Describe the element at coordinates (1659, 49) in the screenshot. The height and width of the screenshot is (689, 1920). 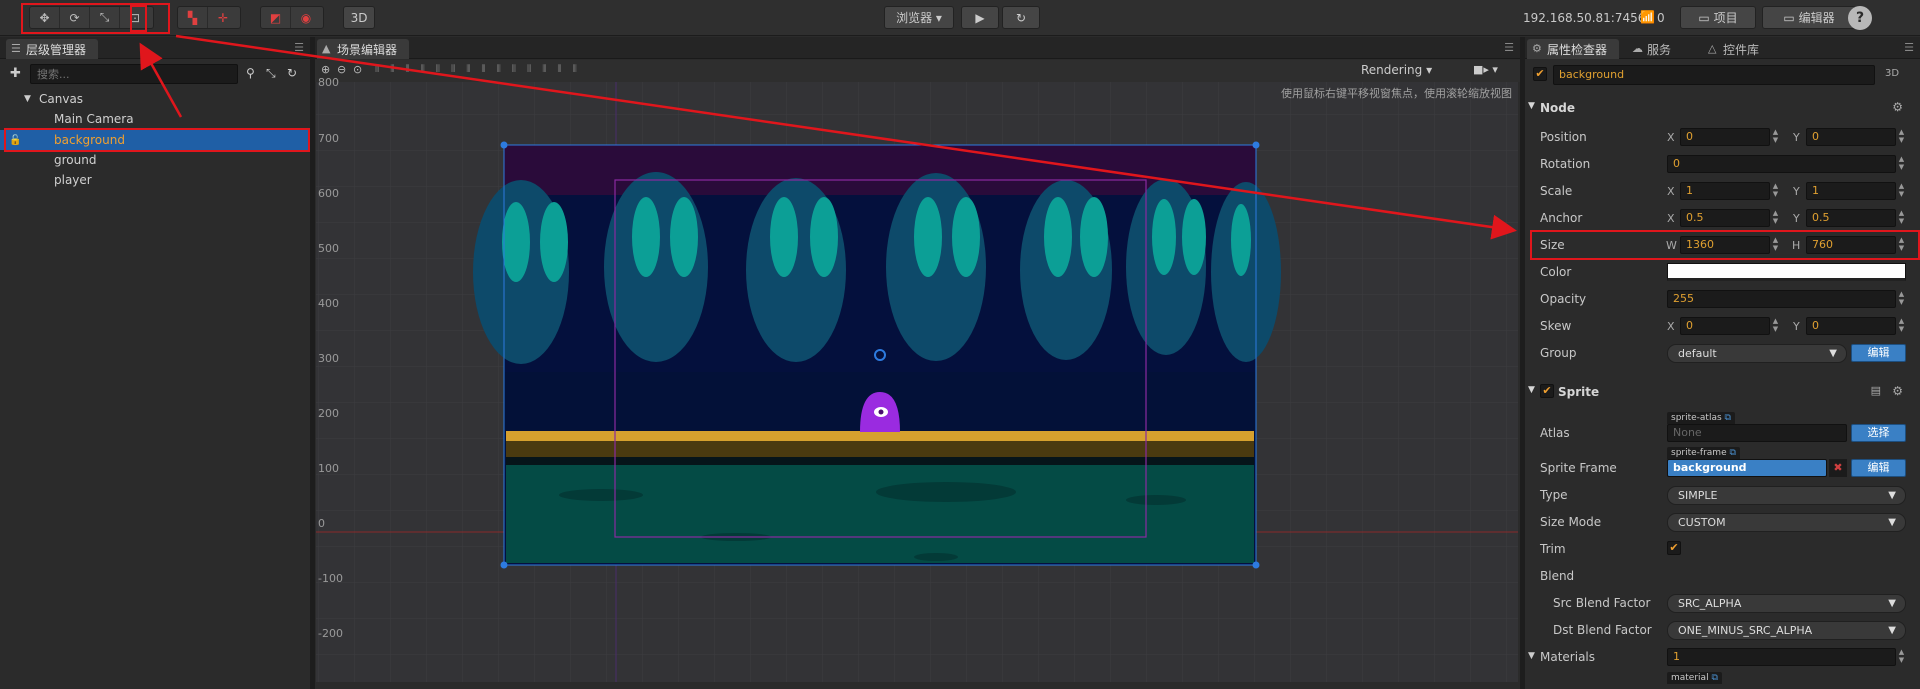
I see `tab-services-label: 服务` at that location.